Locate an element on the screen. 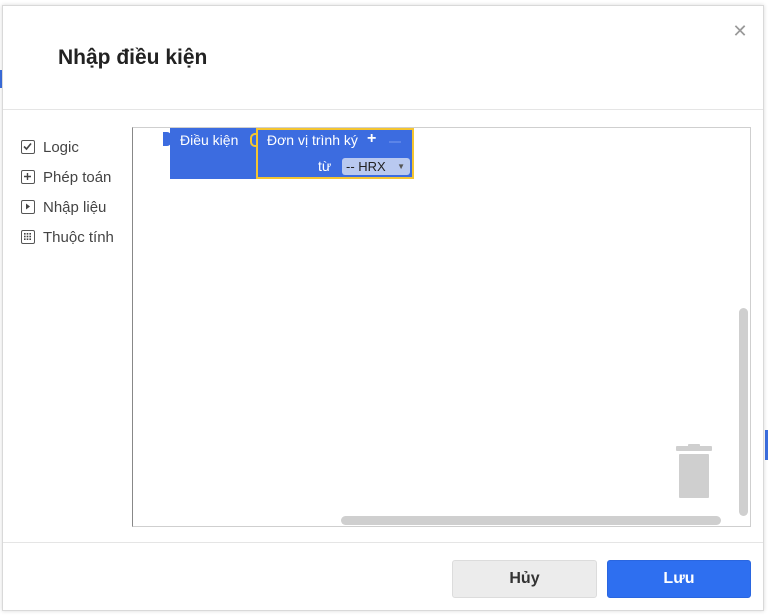 The image size is (768, 616). close-icon: ✕ is located at coordinates (740, 31).